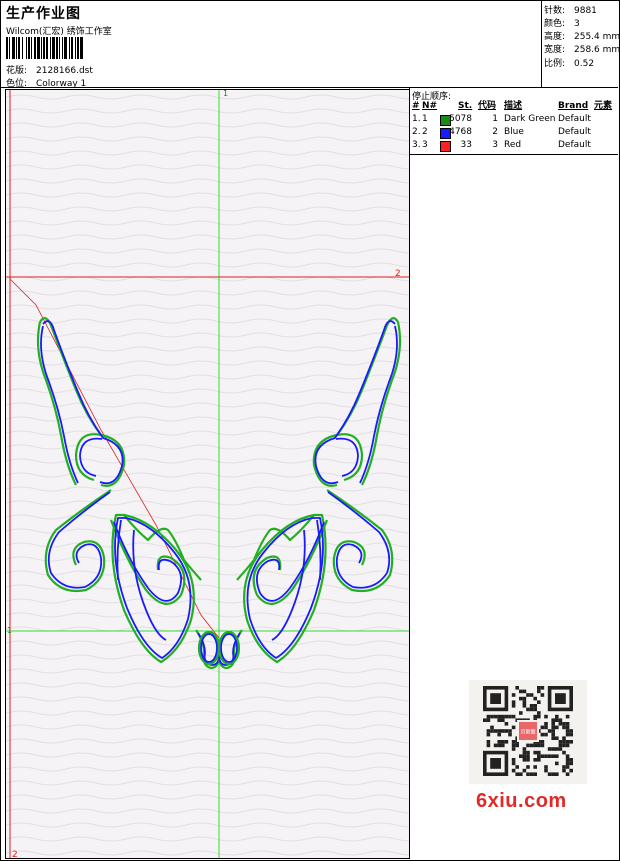 This screenshot has height=861, width=620. What do you see at coordinates (501, 146) in the screenshot?
I see `table-row: 3. 3 33 3 Red Default` at bounding box center [501, 146].